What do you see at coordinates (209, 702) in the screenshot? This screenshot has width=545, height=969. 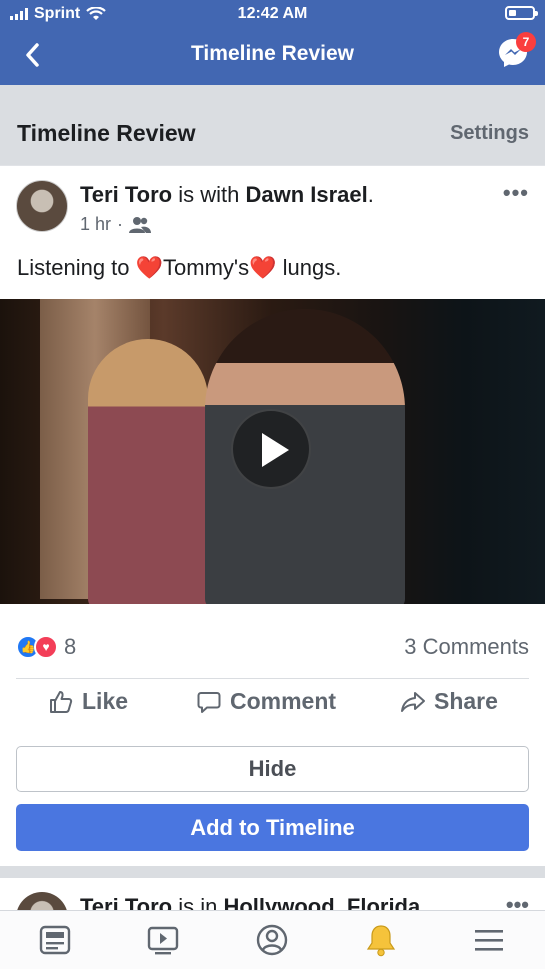 I see `comment-bubble-icon` at bounding box center [209, 702].